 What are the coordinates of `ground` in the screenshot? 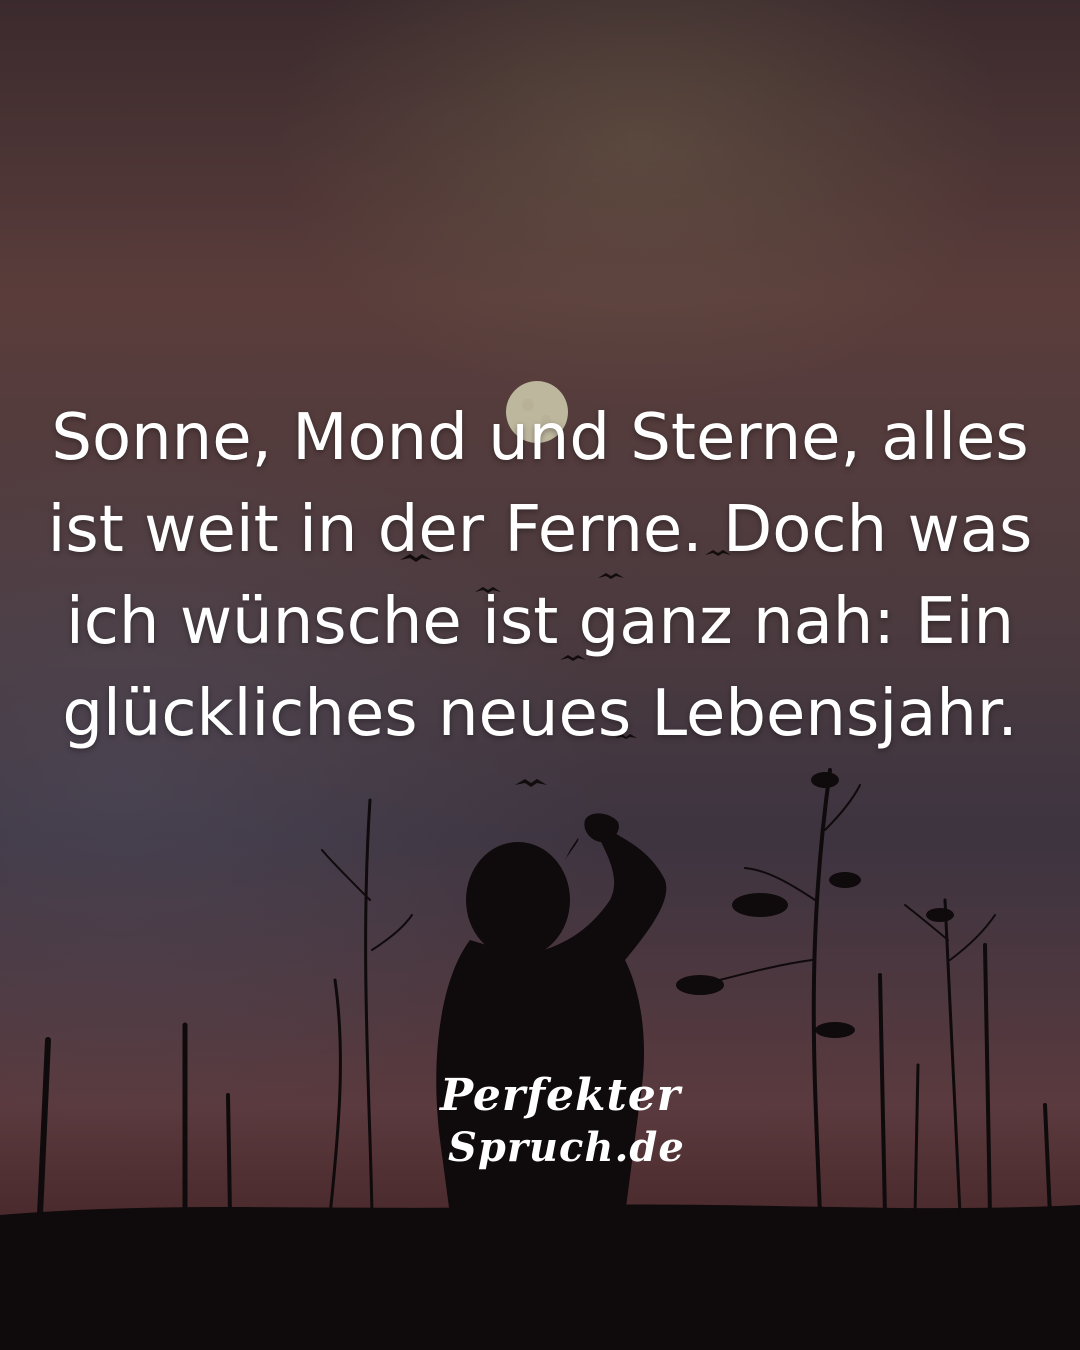 It's located at (540, 1277).